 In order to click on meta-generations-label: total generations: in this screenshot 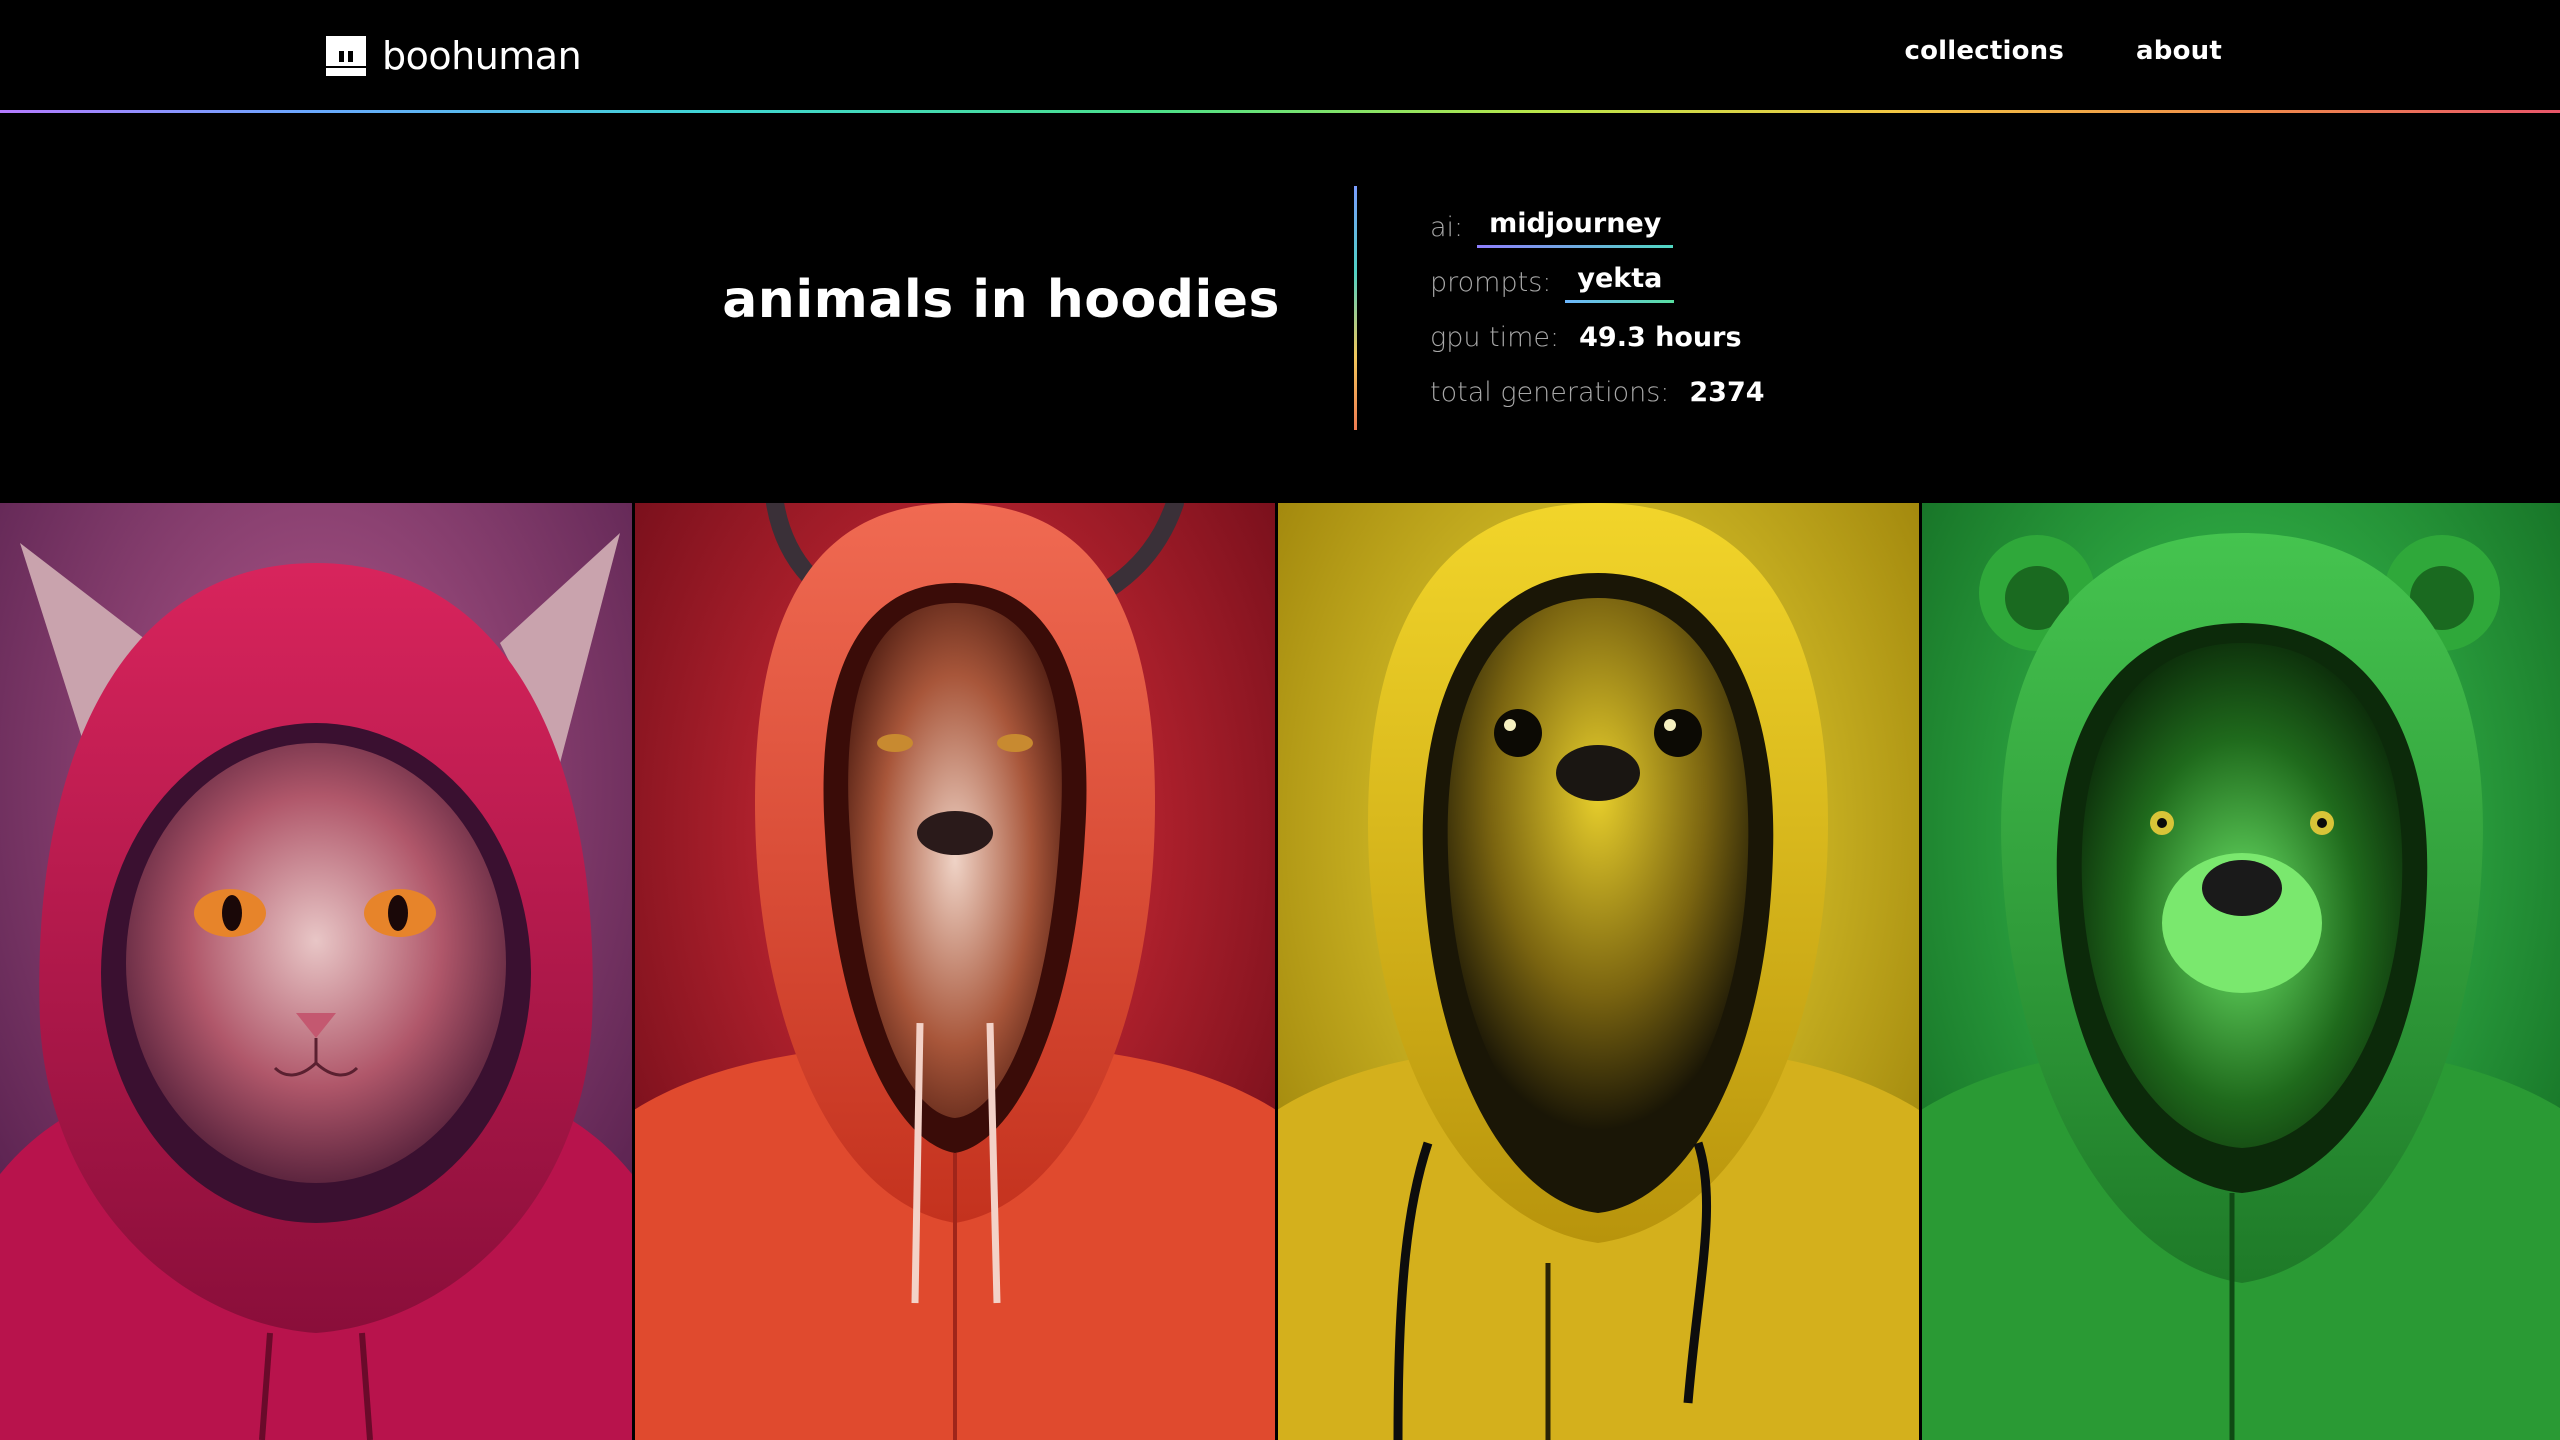, I will do `click(1550, 392)`.